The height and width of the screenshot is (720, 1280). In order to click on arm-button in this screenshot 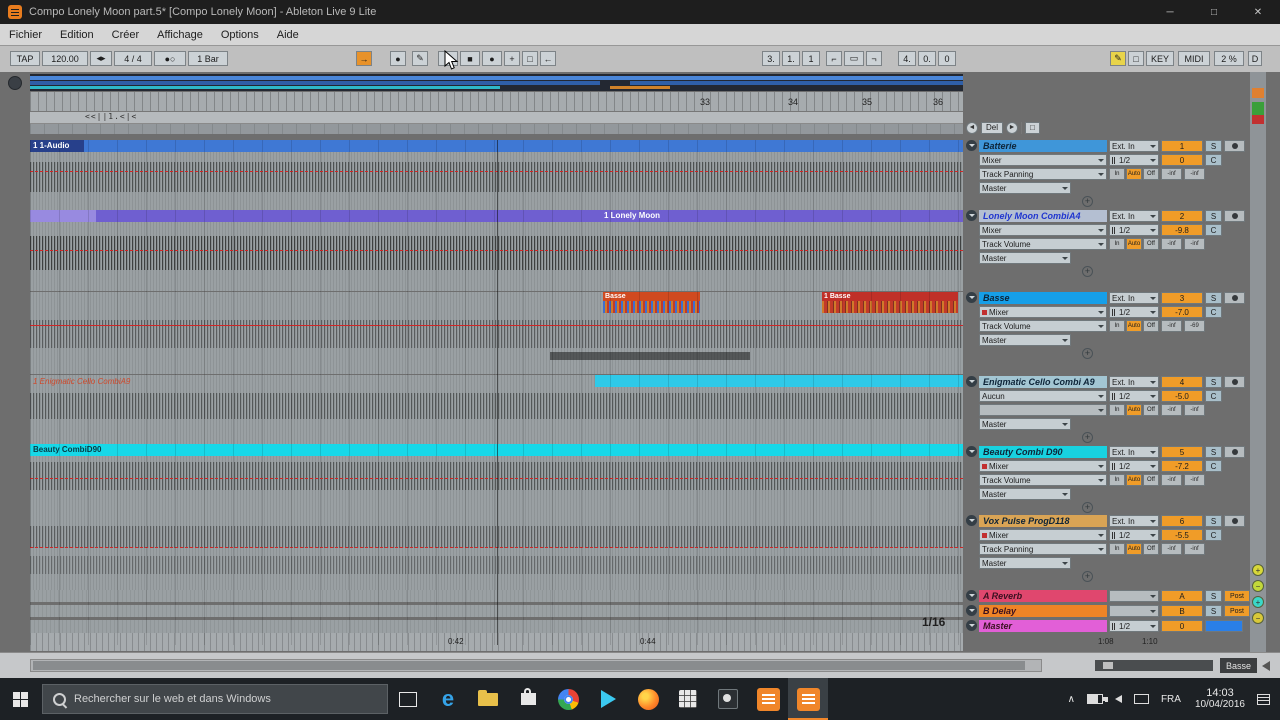, I will do `click(1234, 521)`.